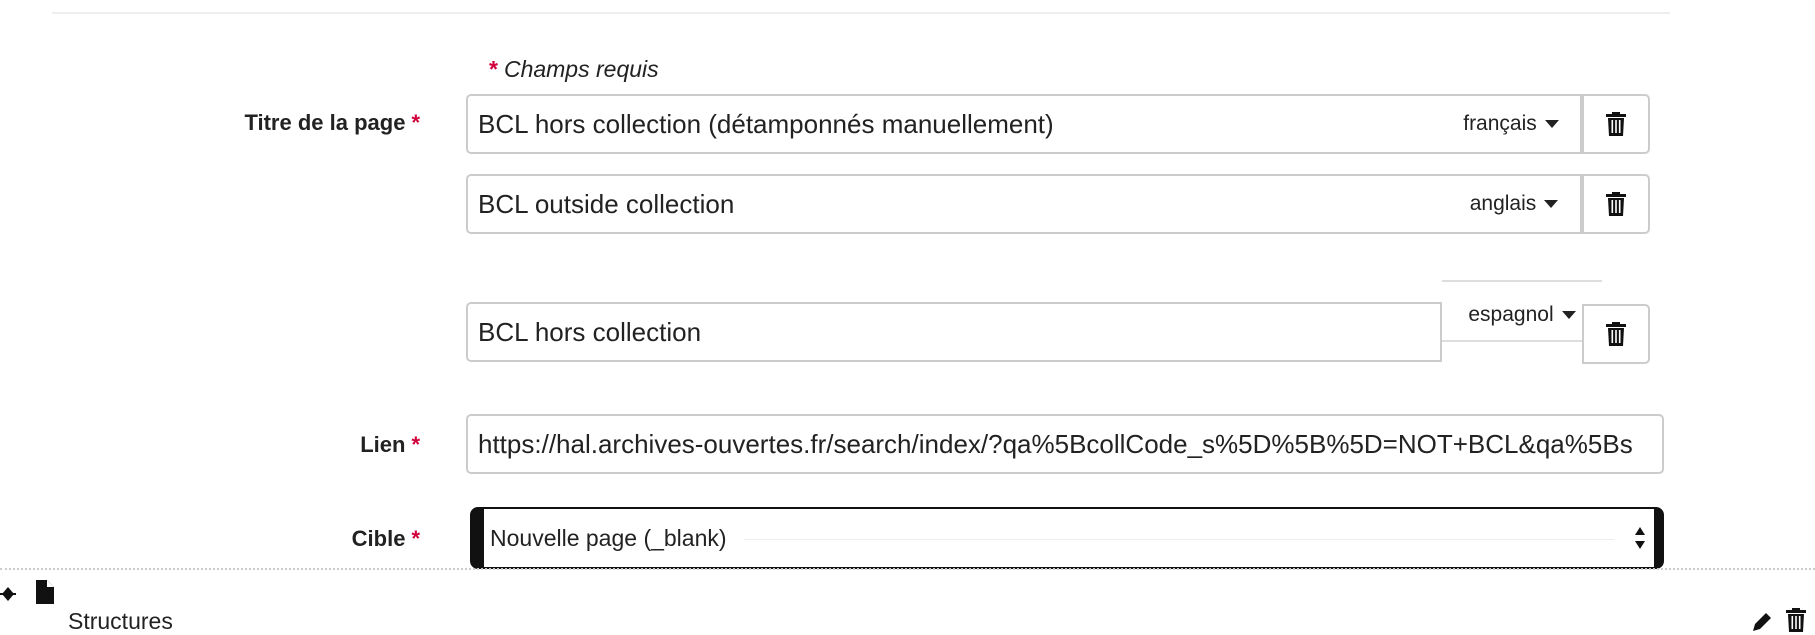 This screenshot has width=1815, height=635. What do you see at coordinates (1515, 204) in the screenshot?
I see `lang-select-en: anglais` at bounding box center [1515, 204].